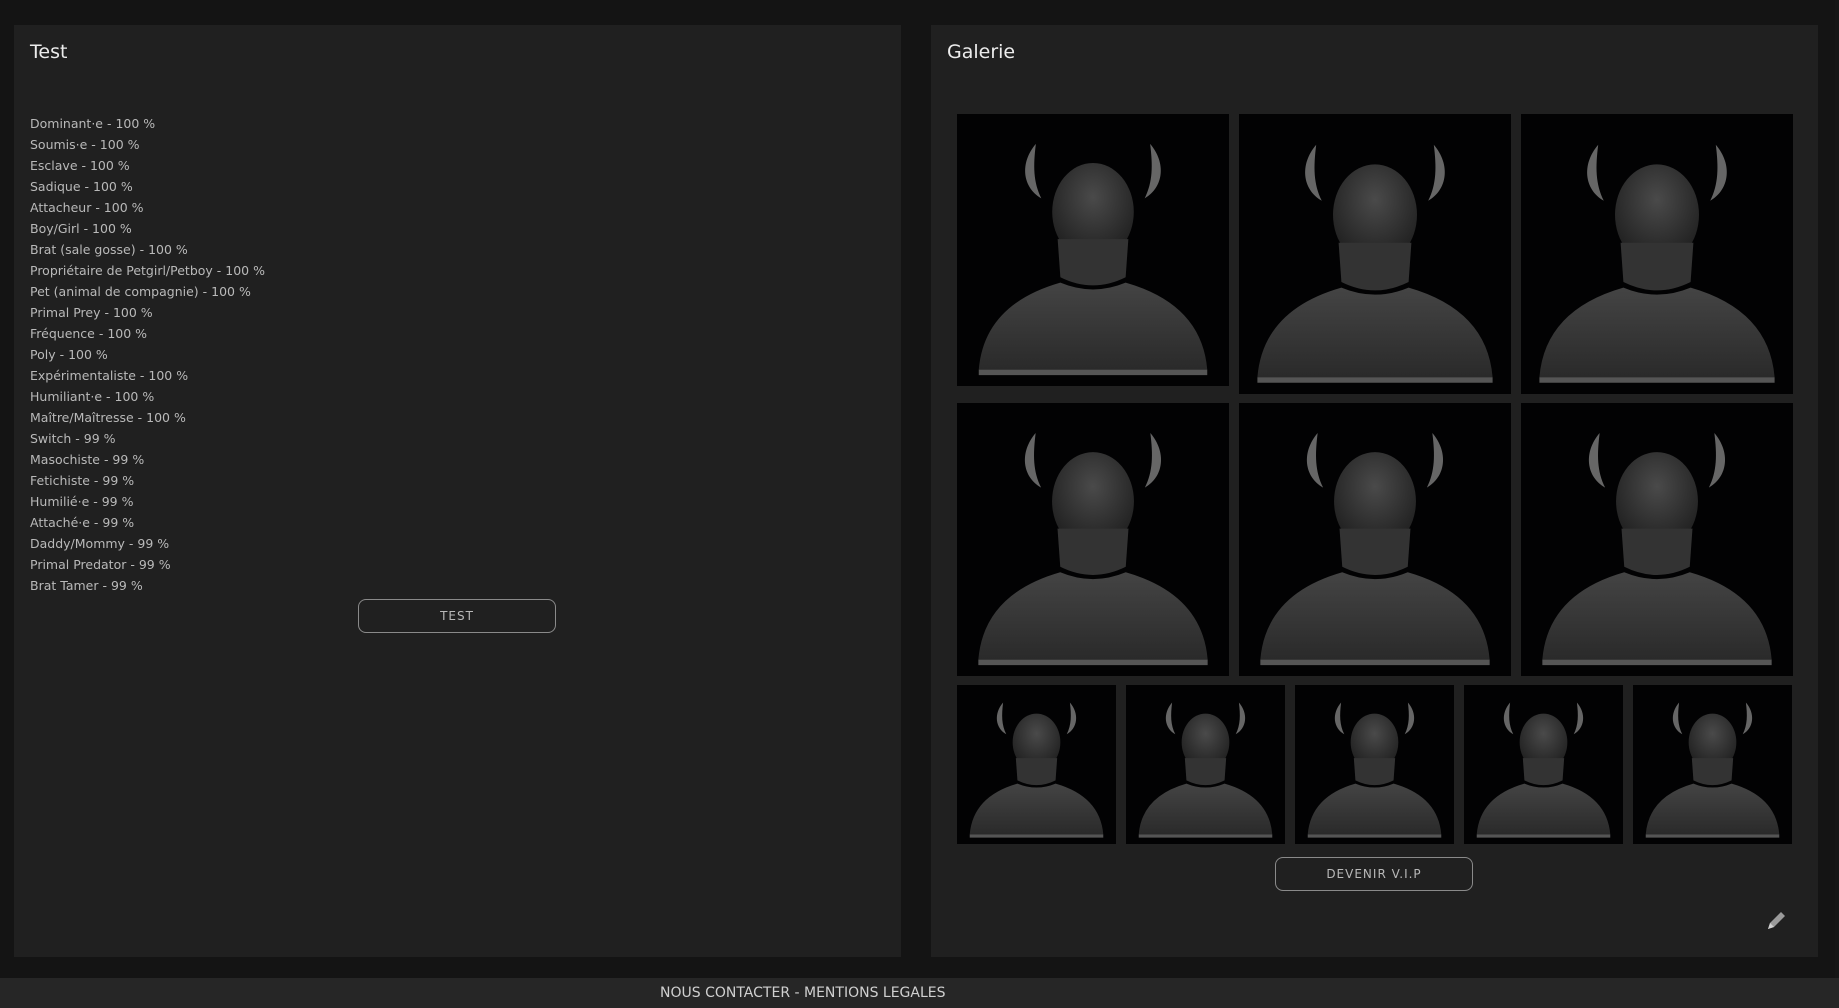 The height and width of the screenshot is (1008, 1839). I want to click on test-result-item: Switch - 99 %, so click(73, 438).